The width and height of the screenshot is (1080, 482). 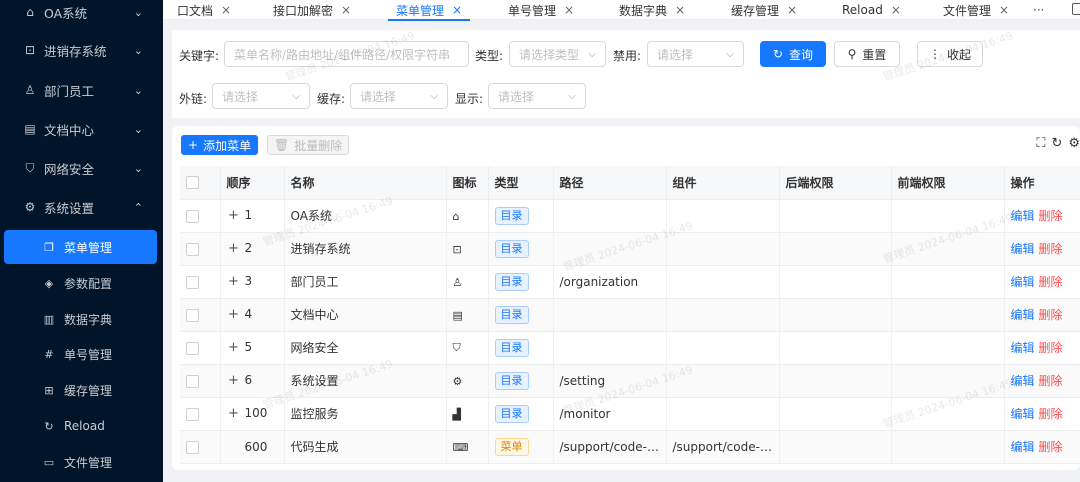 I want to click on sidebar-subitem-menu-management: ❐ 菜单管理, so click(x=80, y=247).